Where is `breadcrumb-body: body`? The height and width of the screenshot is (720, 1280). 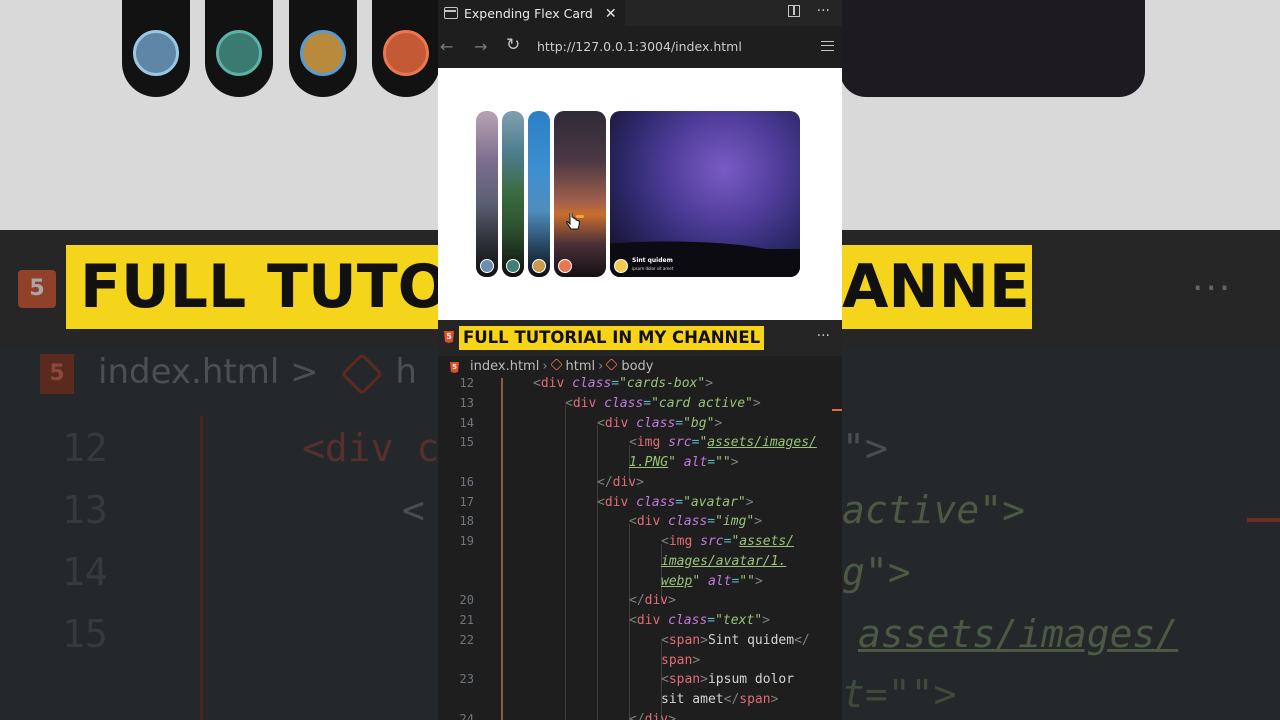 breadcrumb-body: body is located at coordinates (637, 366).